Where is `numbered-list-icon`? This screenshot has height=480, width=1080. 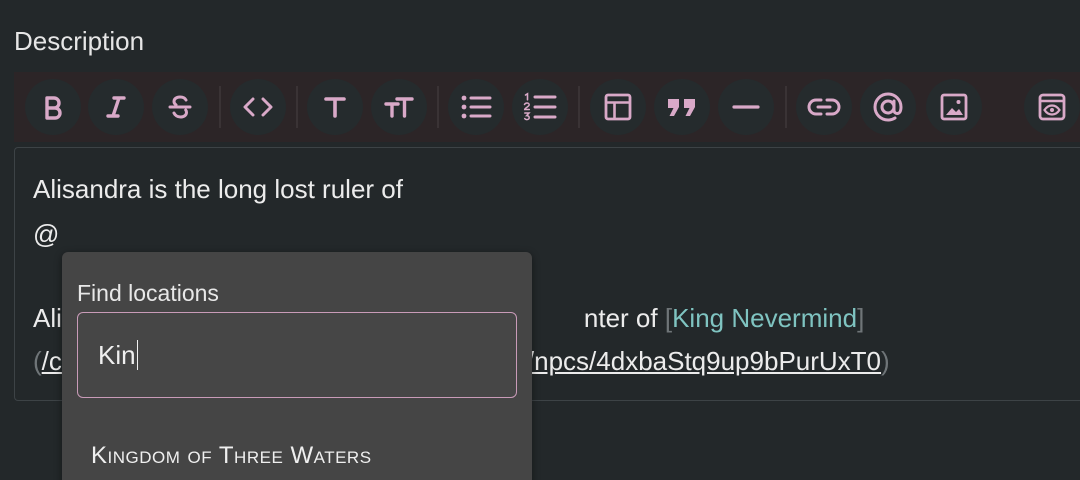 numbered-list-icon is located at coordinates (540, 106).